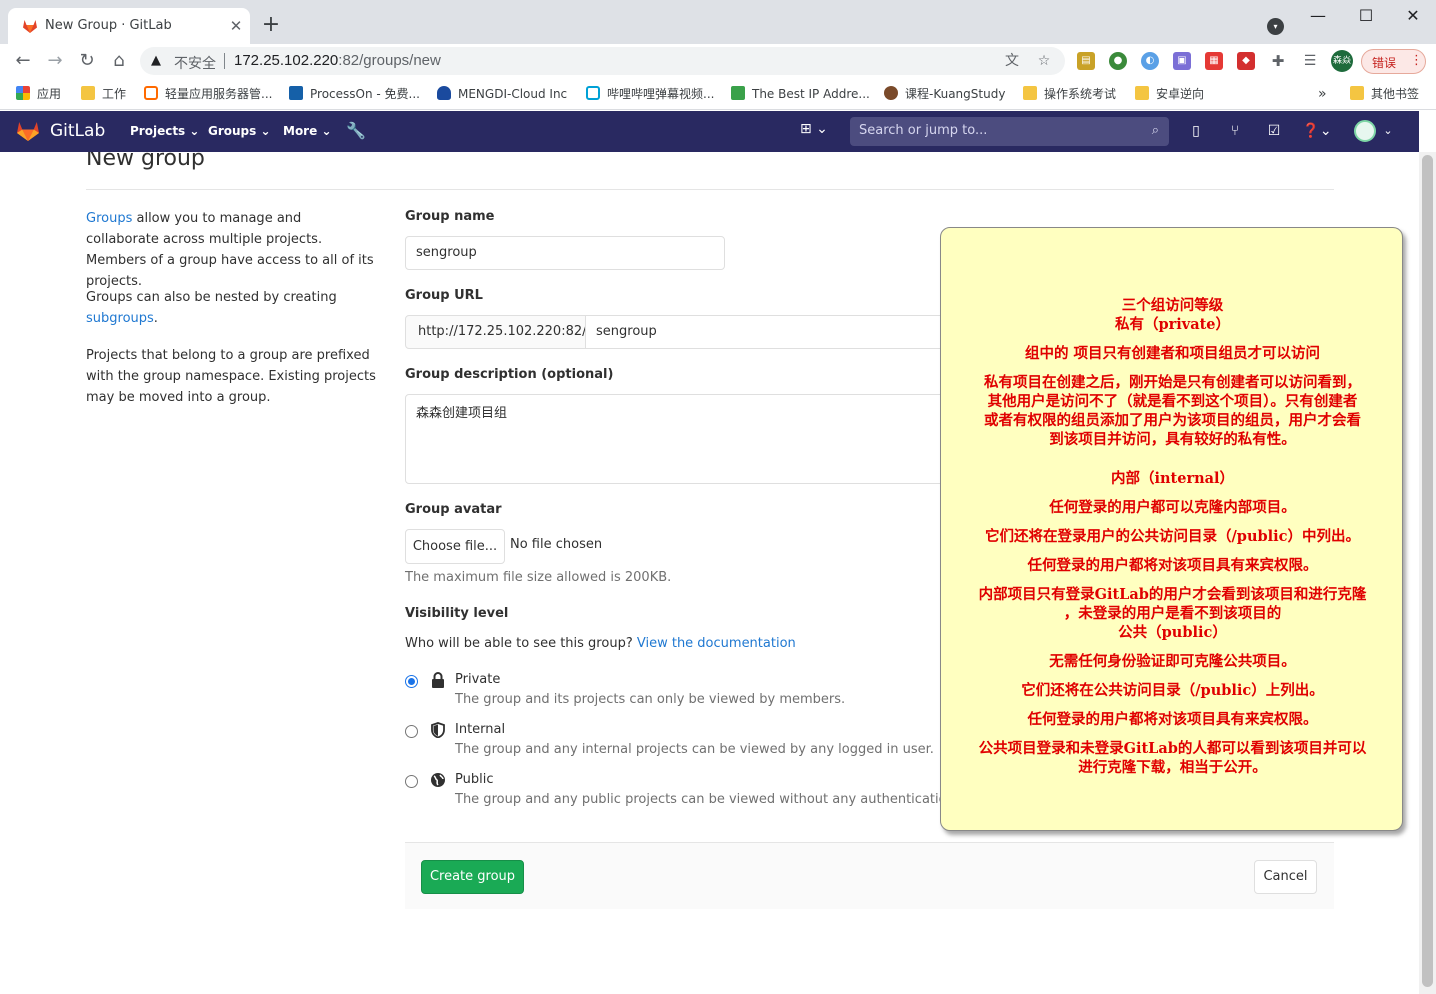  I want to click on new-item-plus-icon: ⊞ ⌄, so click(814, 129).